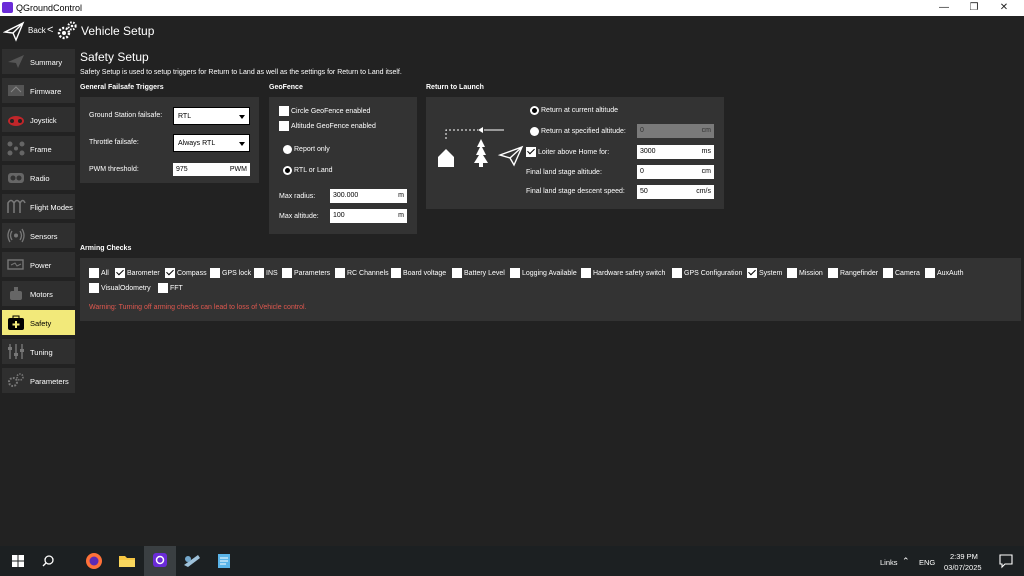 The image size is (1024, 576). I want to click on loiter-time-unit: ms, so click(706, 151).